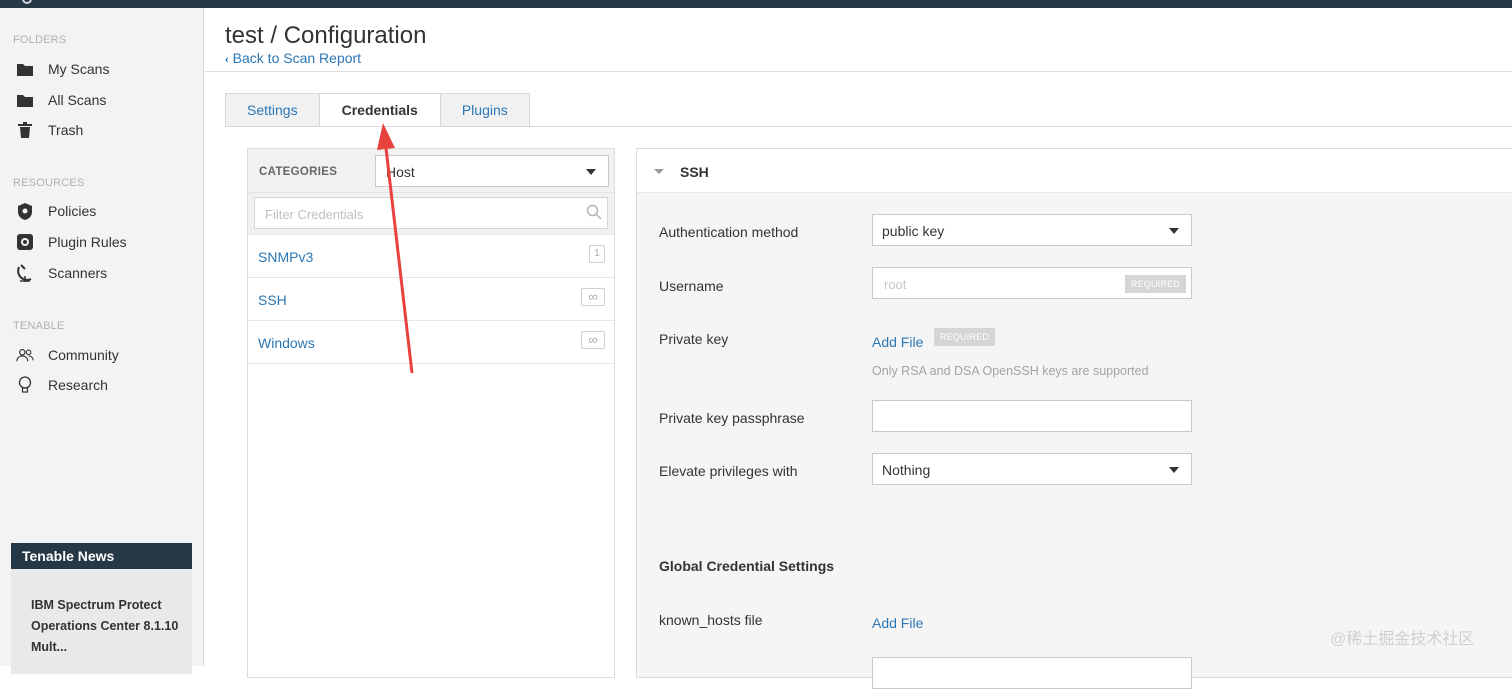  I want to click on username-label: Username, so click(691, 286).